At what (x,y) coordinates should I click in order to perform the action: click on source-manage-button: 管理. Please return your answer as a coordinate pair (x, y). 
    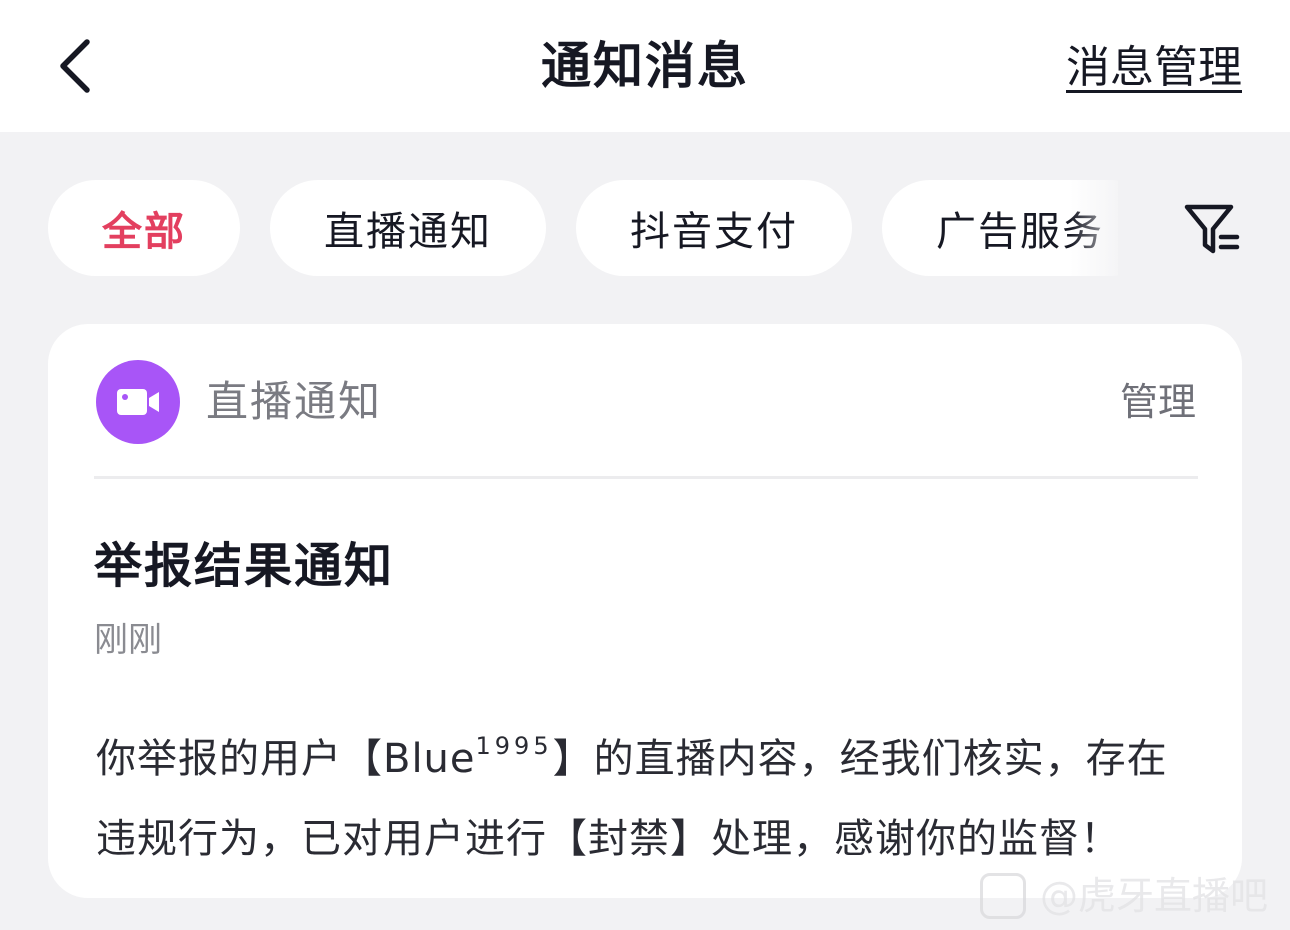
    Looking at the image, I should click on (1158, 402).